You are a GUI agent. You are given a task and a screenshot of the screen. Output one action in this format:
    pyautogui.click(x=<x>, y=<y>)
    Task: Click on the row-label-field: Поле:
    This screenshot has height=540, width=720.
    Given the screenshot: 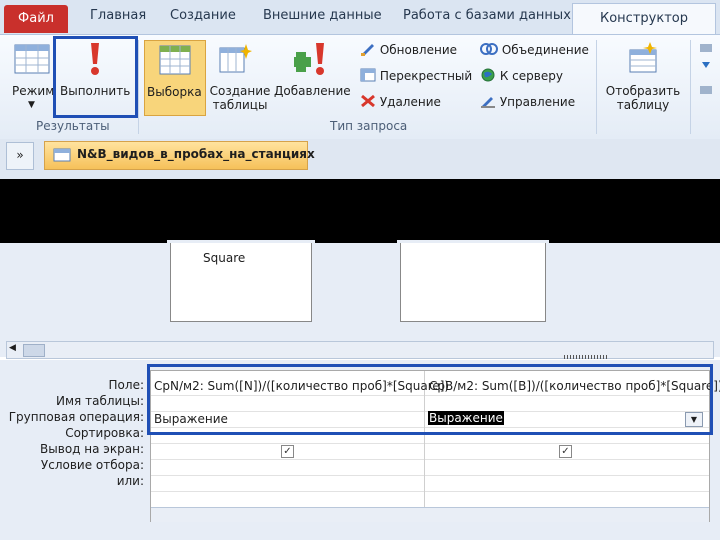 What is the action you would take?
    pyautogui.click(x=126, y=385)
    